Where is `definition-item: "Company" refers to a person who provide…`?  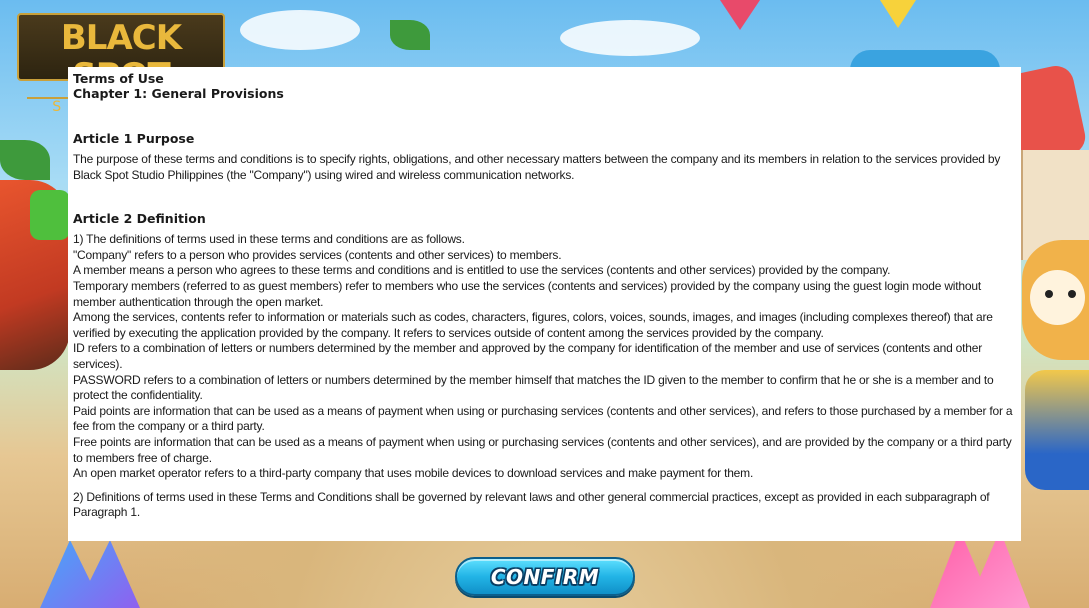 definition-item: "Company" refers to a person who provide… is located at coordinates (317, 254).